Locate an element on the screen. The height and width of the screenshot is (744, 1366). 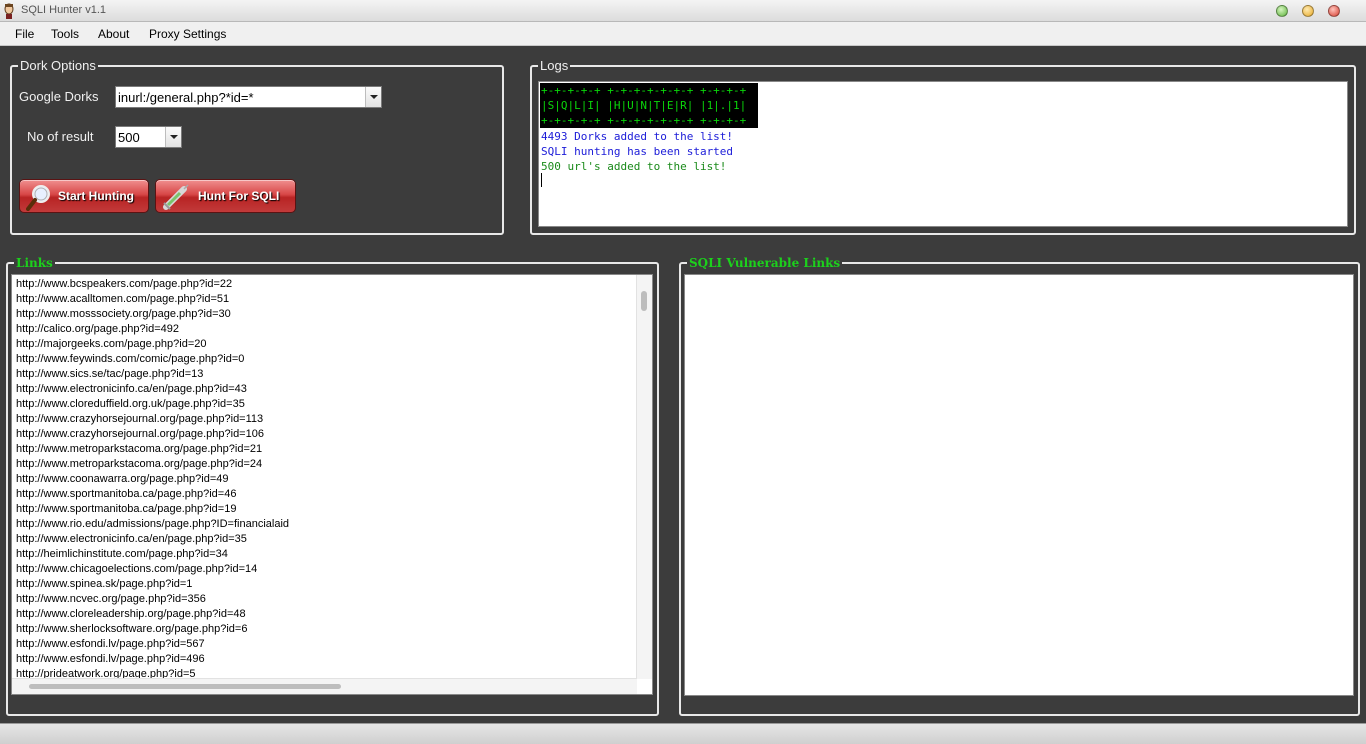
start-hunting-button: Start Hunting is located at coordinates (84, 196).